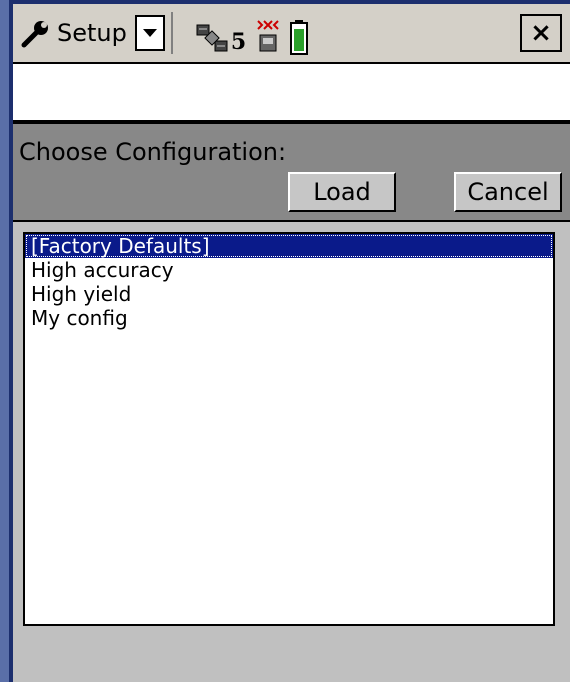 This screenshot has width=570, height=682. Describe the element at coordinates (268, 36) in the screenshot. I see `receiver-icon` at that location.